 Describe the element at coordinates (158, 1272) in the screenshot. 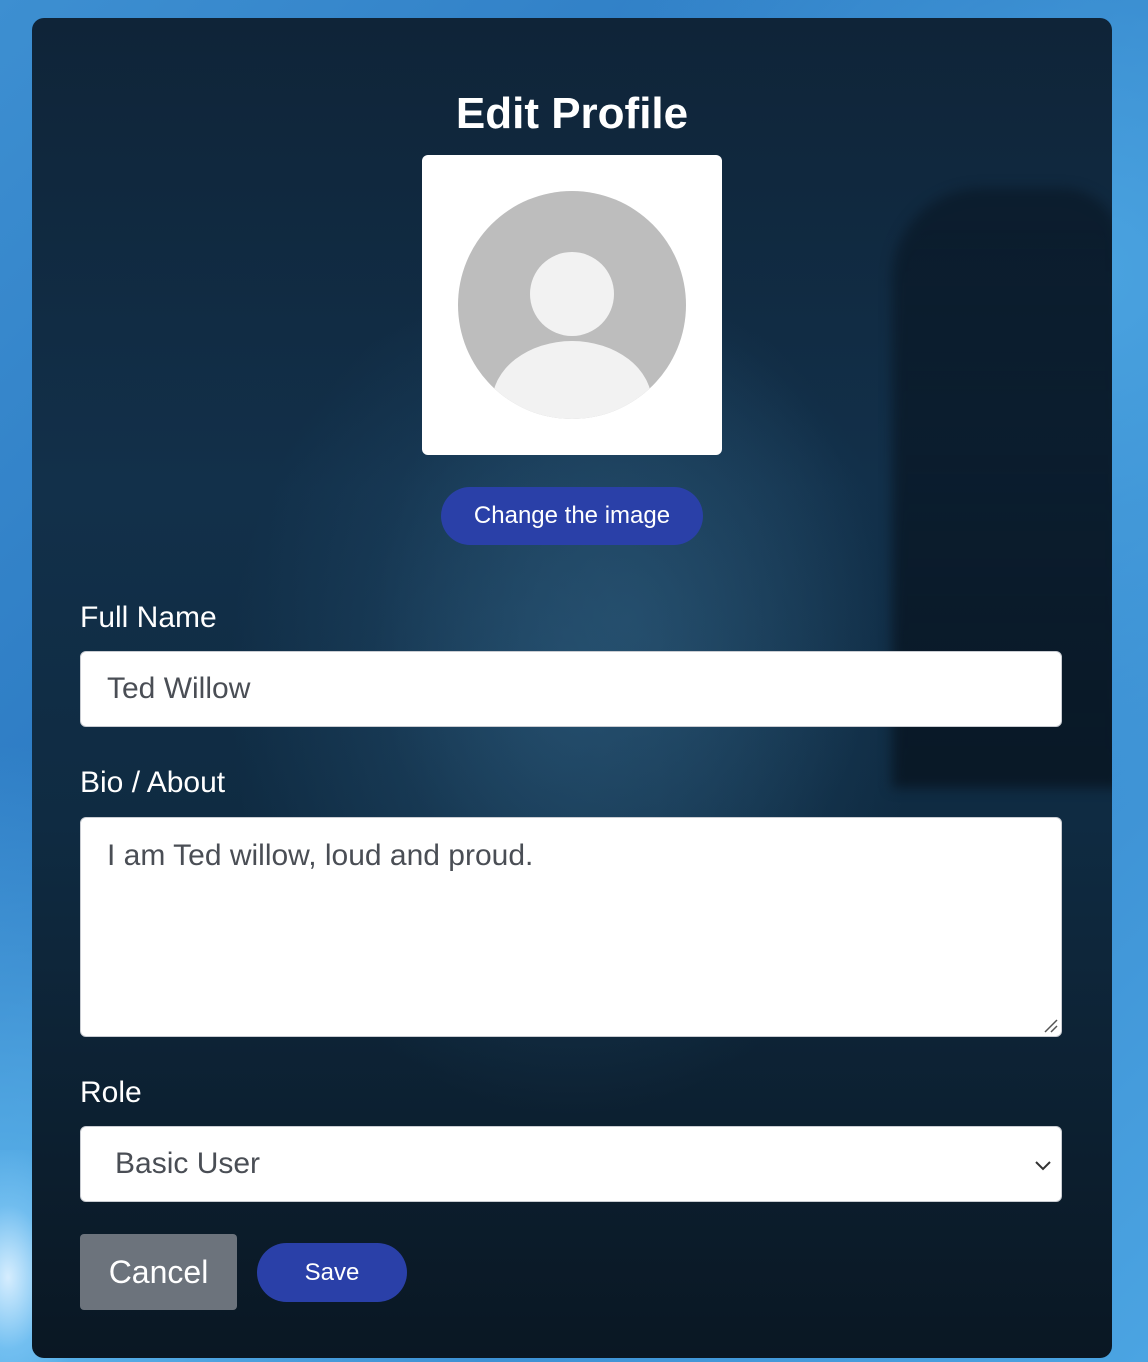

I see `cancel-button: Cancel` at that location.